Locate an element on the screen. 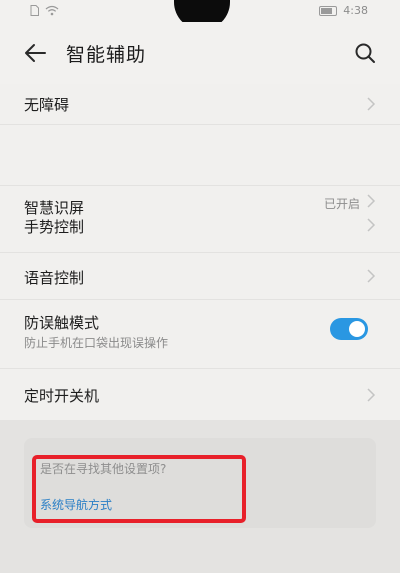 This screenshot has height=573, width=400. battery-icon is located at coordinates (328, 10).